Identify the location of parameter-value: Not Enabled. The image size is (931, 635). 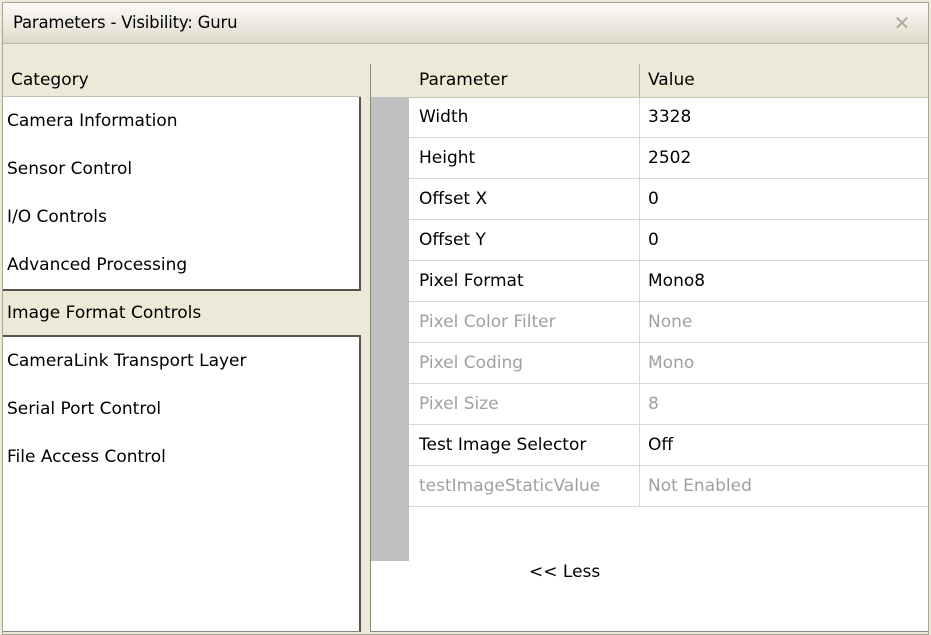
(783, 486).